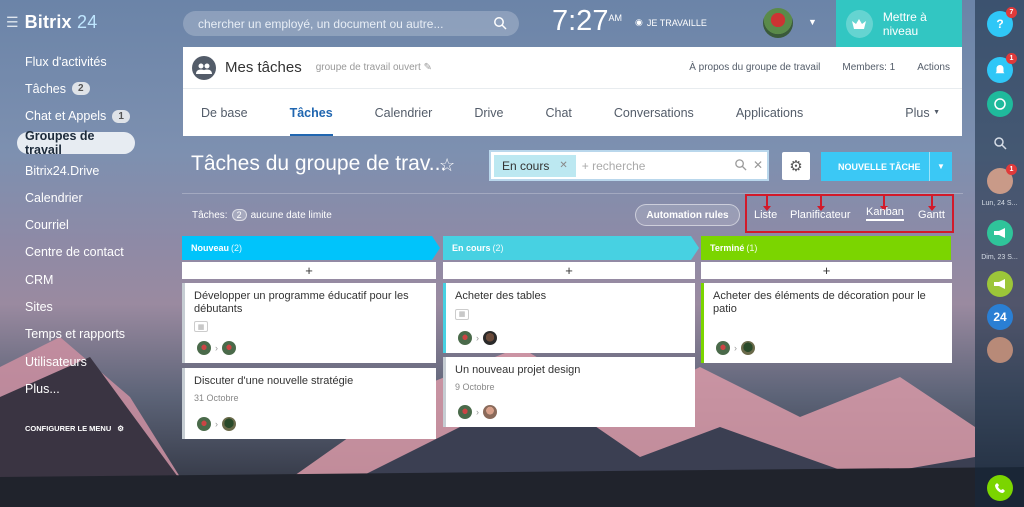 The image size is (1024, 507). I want to click on tab-more: Plus ▼, so click(922, 112).